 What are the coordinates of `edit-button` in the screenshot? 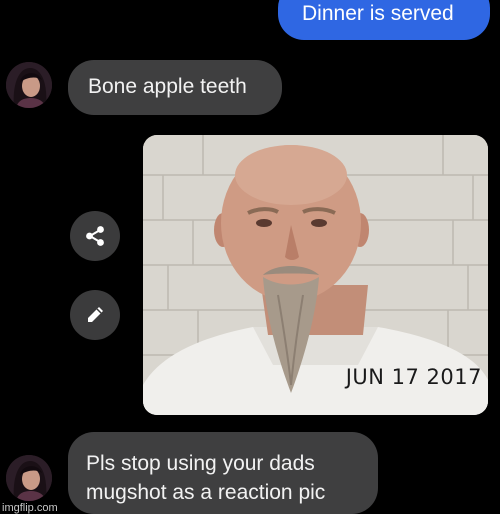 It's located at (95, 315).